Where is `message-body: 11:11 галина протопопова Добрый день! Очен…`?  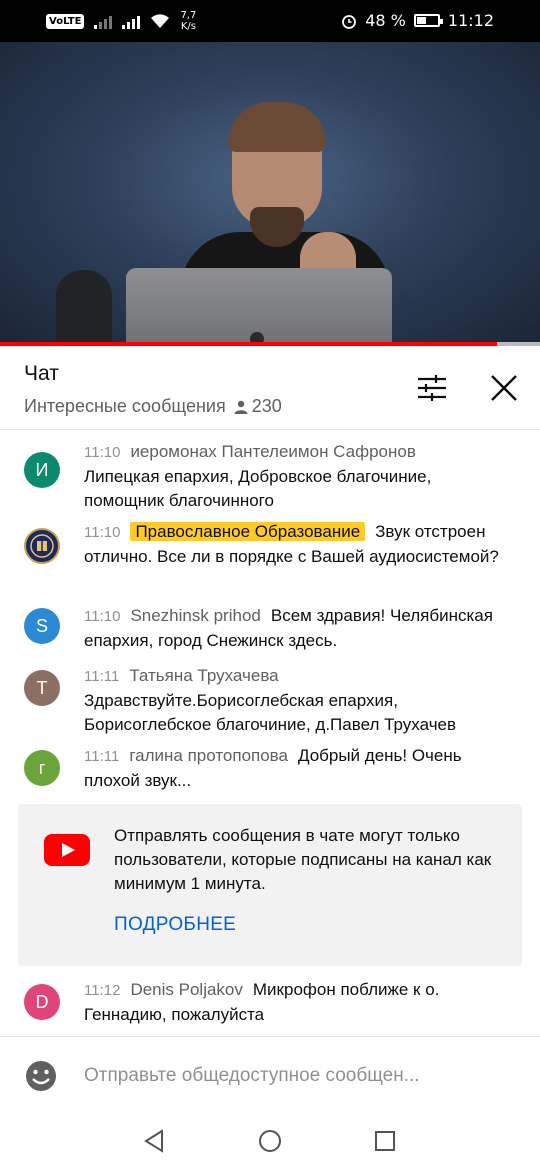
message-body: 11:11 галина протопопова Добрый день! Очен… is located at coordinates (299, 768).